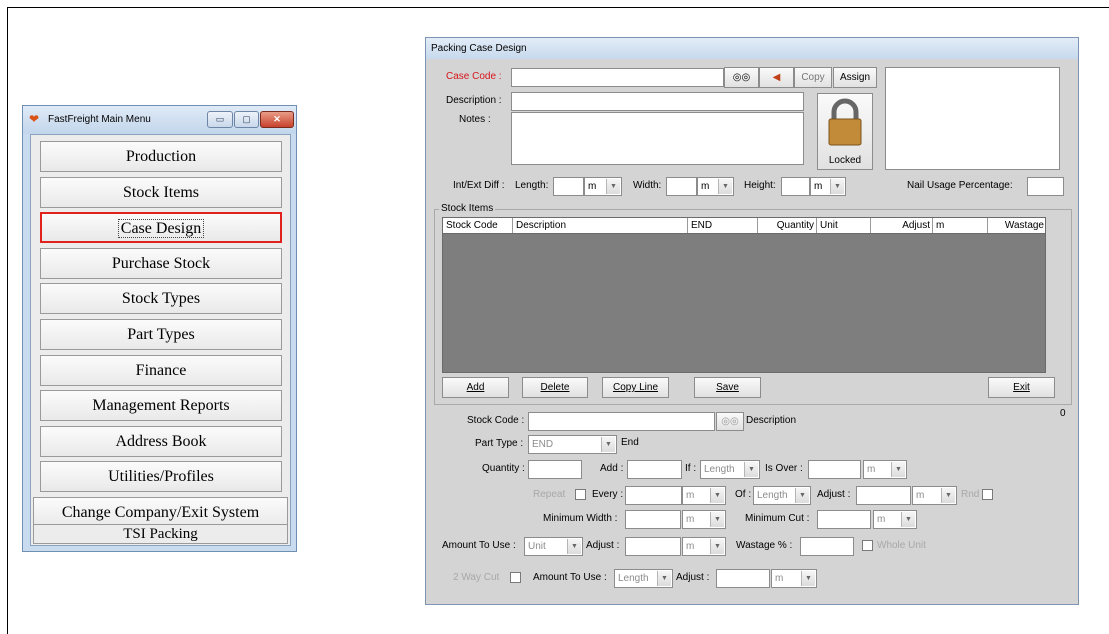 The width and height of the screenshot is (1109, 634). Describe the element at coordinates (693, 577) in the screenshot. I see `amount-2-adjust-label: Adjust :` at that location.